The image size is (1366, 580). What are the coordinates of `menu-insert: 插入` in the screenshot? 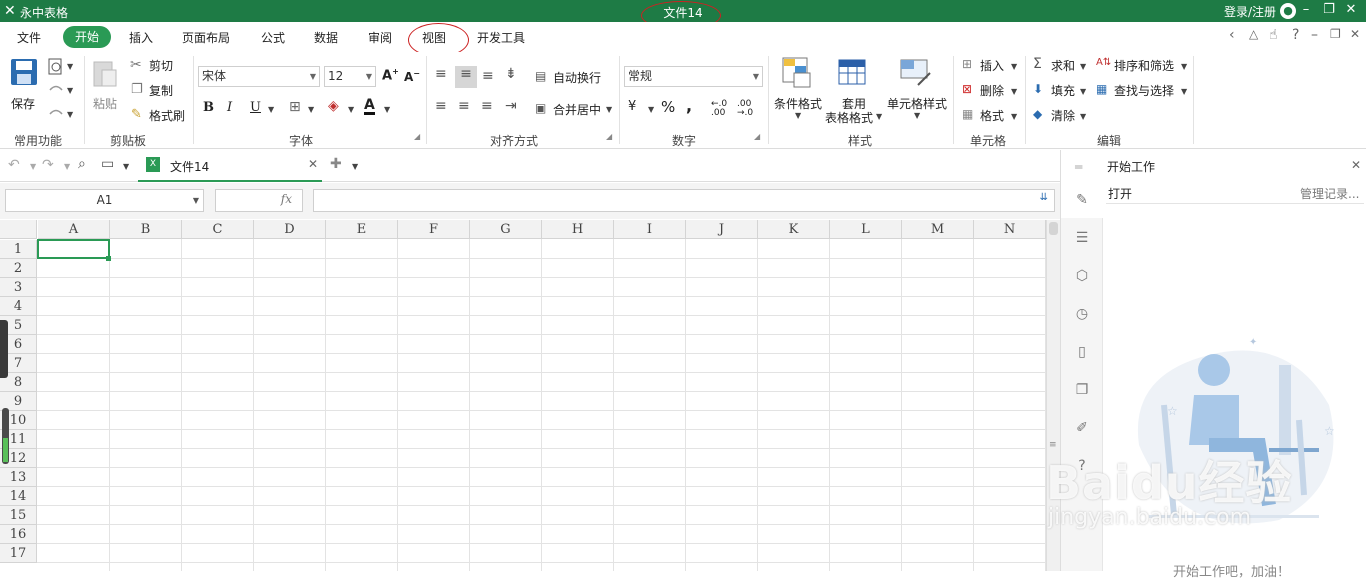 It's located at (141, 37).